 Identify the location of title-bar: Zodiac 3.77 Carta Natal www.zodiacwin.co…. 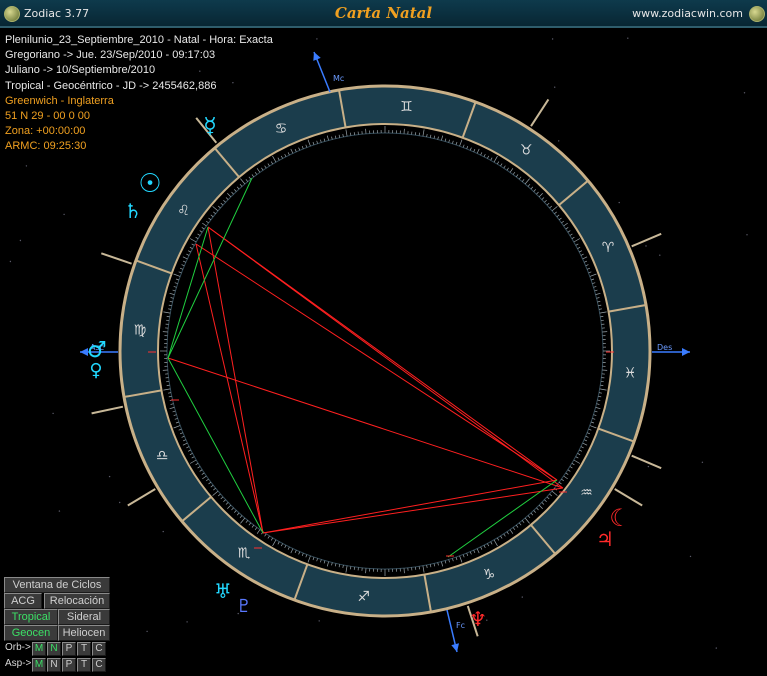
(383, 14).